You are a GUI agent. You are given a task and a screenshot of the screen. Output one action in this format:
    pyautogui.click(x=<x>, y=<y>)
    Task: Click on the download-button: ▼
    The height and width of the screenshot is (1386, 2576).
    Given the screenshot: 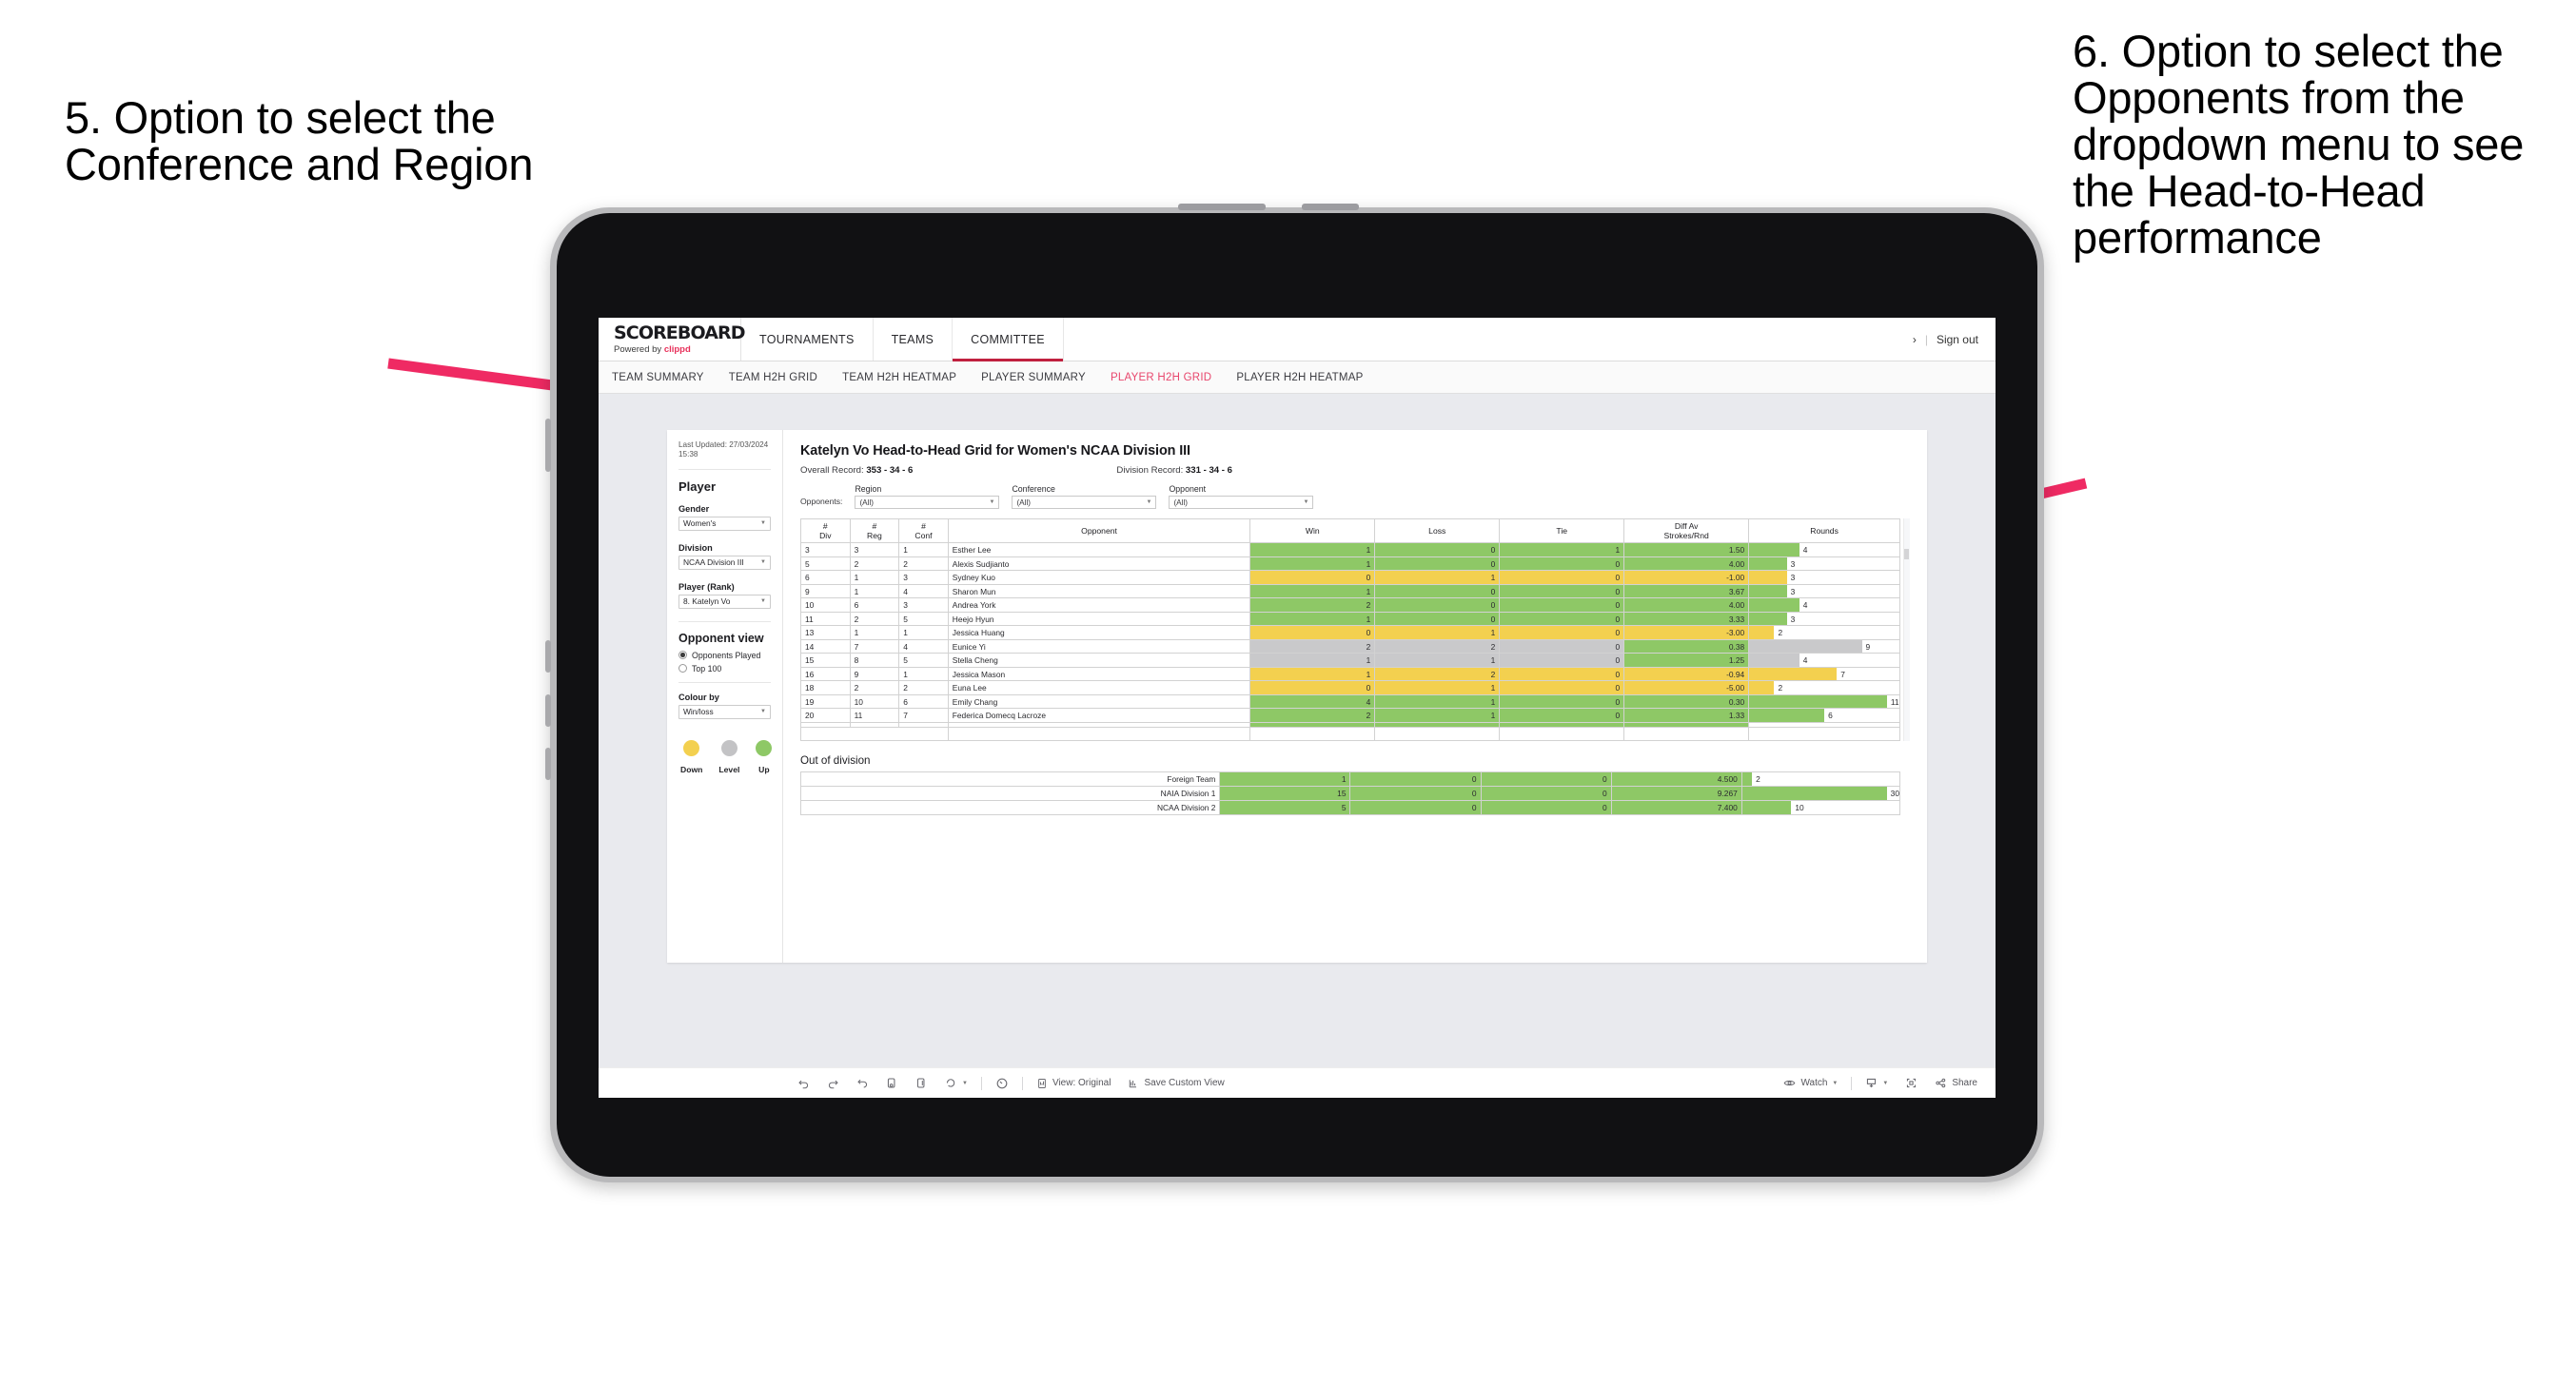 What is the action you would take?
    pyautogui.click(x=1877, y=1083)
    